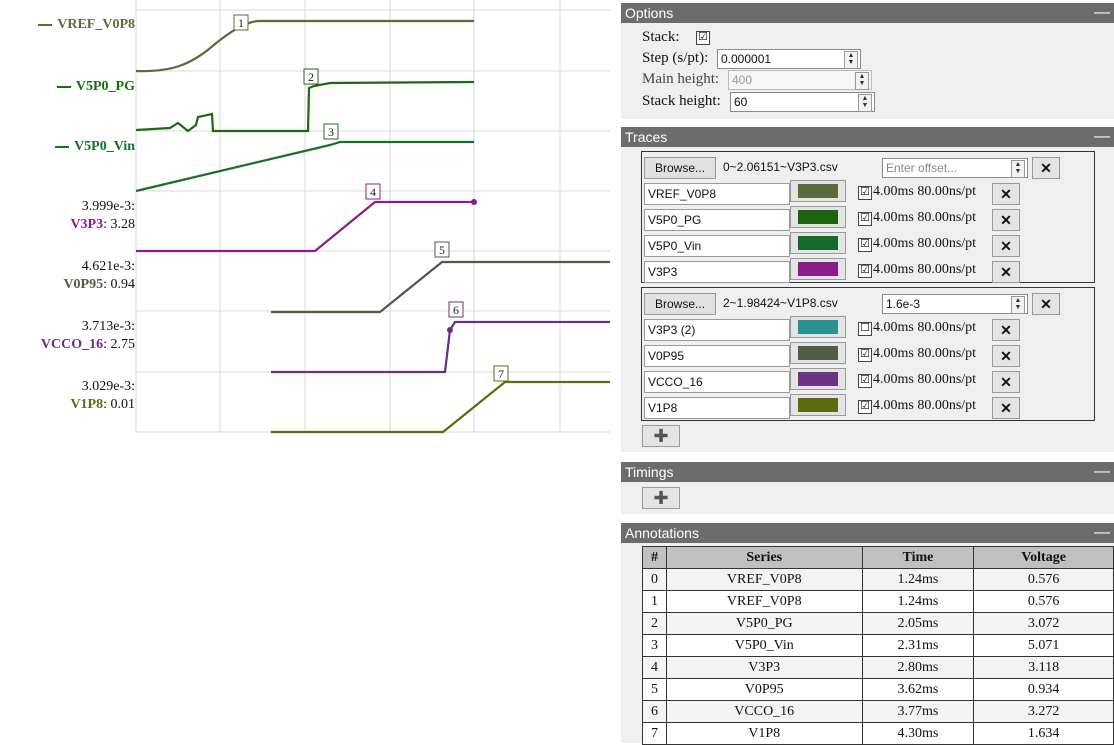  Describe the element at coordinates (764, 733) in the screenshot. I see `table-cell: V1P8` at that location.